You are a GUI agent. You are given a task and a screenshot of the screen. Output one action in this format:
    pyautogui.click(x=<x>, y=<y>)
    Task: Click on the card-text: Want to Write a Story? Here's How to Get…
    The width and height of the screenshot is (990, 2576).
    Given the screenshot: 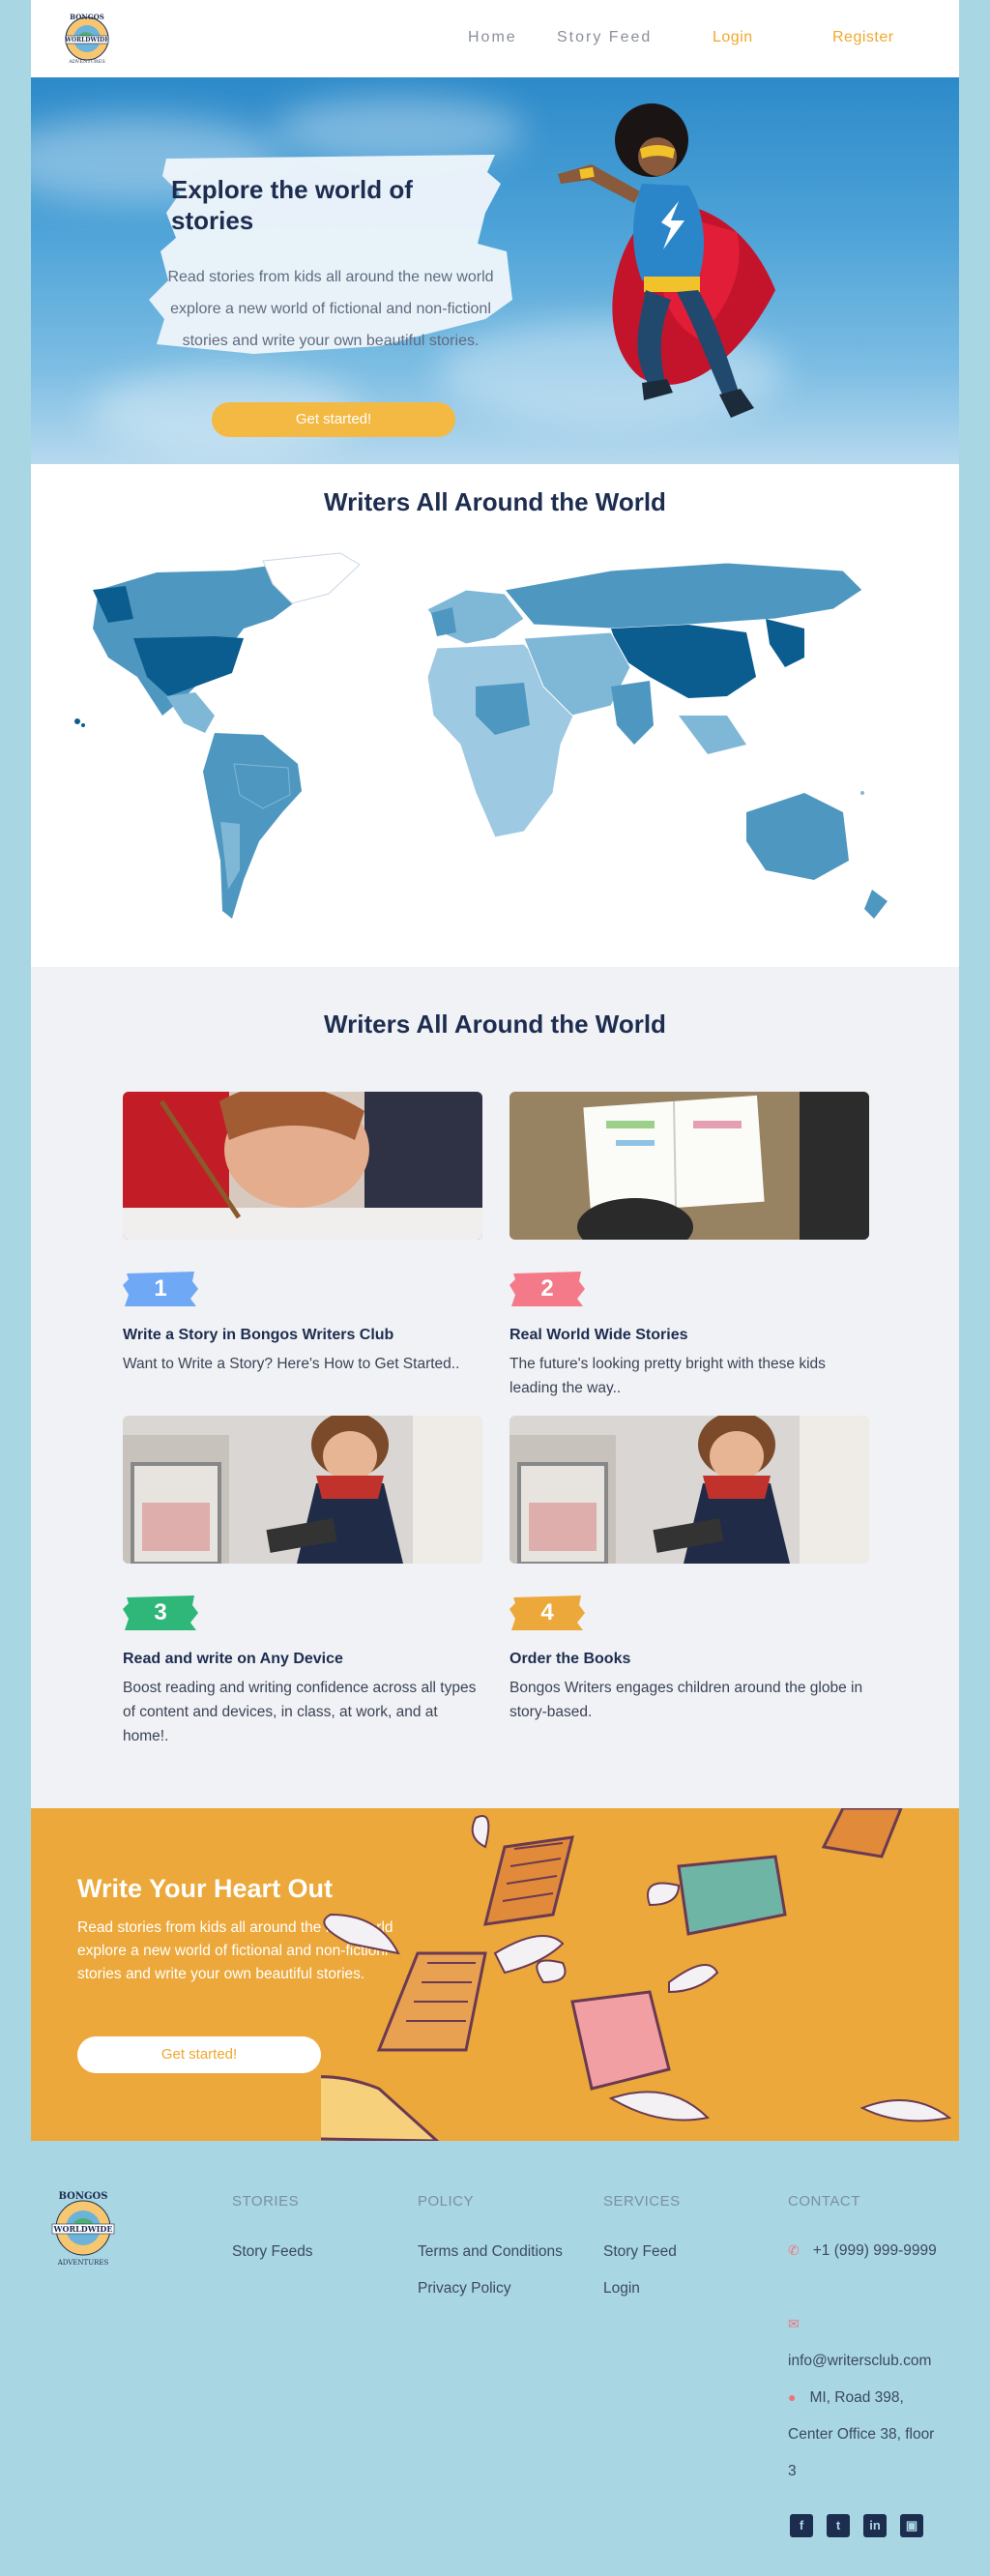 What is the action you would take?
    pyautogui.click(x=291, y=1364)
    